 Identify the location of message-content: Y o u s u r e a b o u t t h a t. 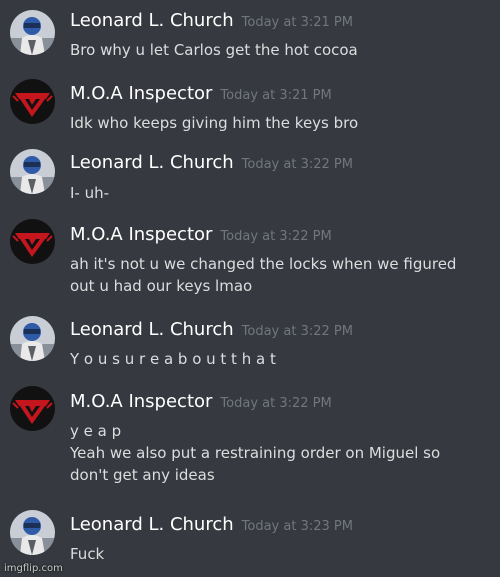
(280, 359).